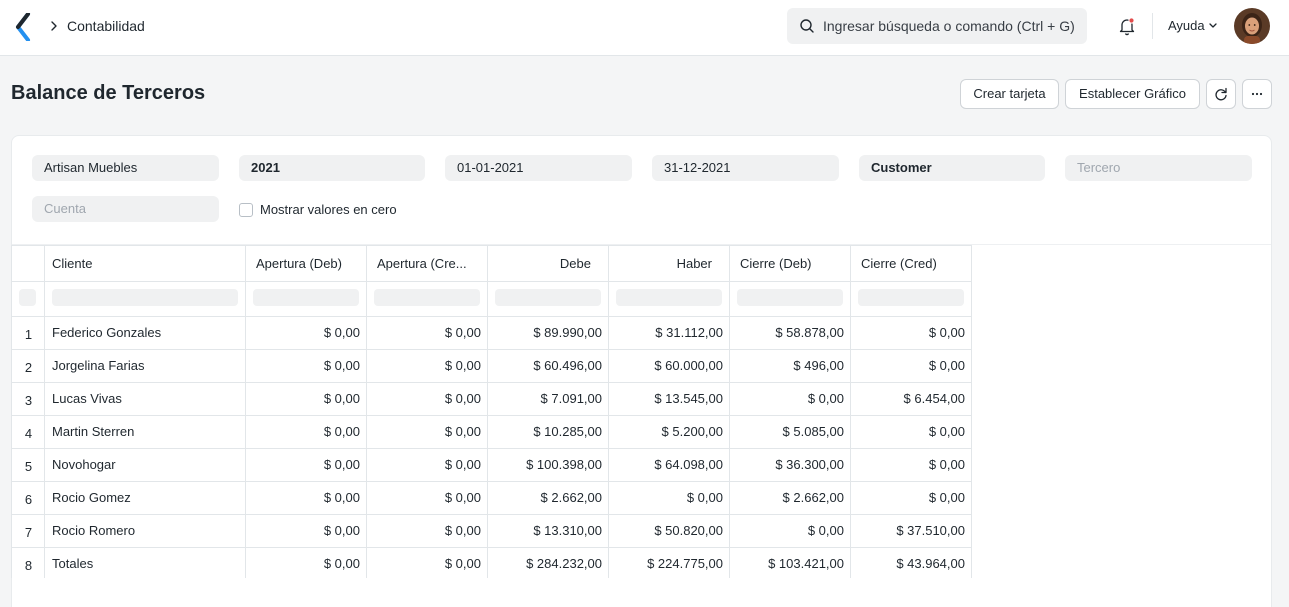 The image size is (1289, 607). I want to click on search-placeholder: Ingresar búsqueda o comando (Ctrl + G), so click(949, 26).